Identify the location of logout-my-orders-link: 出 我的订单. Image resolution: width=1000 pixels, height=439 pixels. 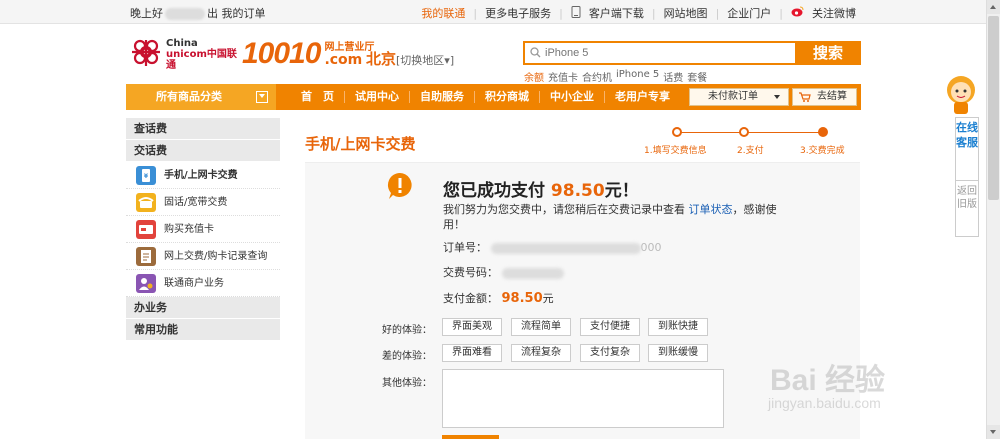
(236, 13).